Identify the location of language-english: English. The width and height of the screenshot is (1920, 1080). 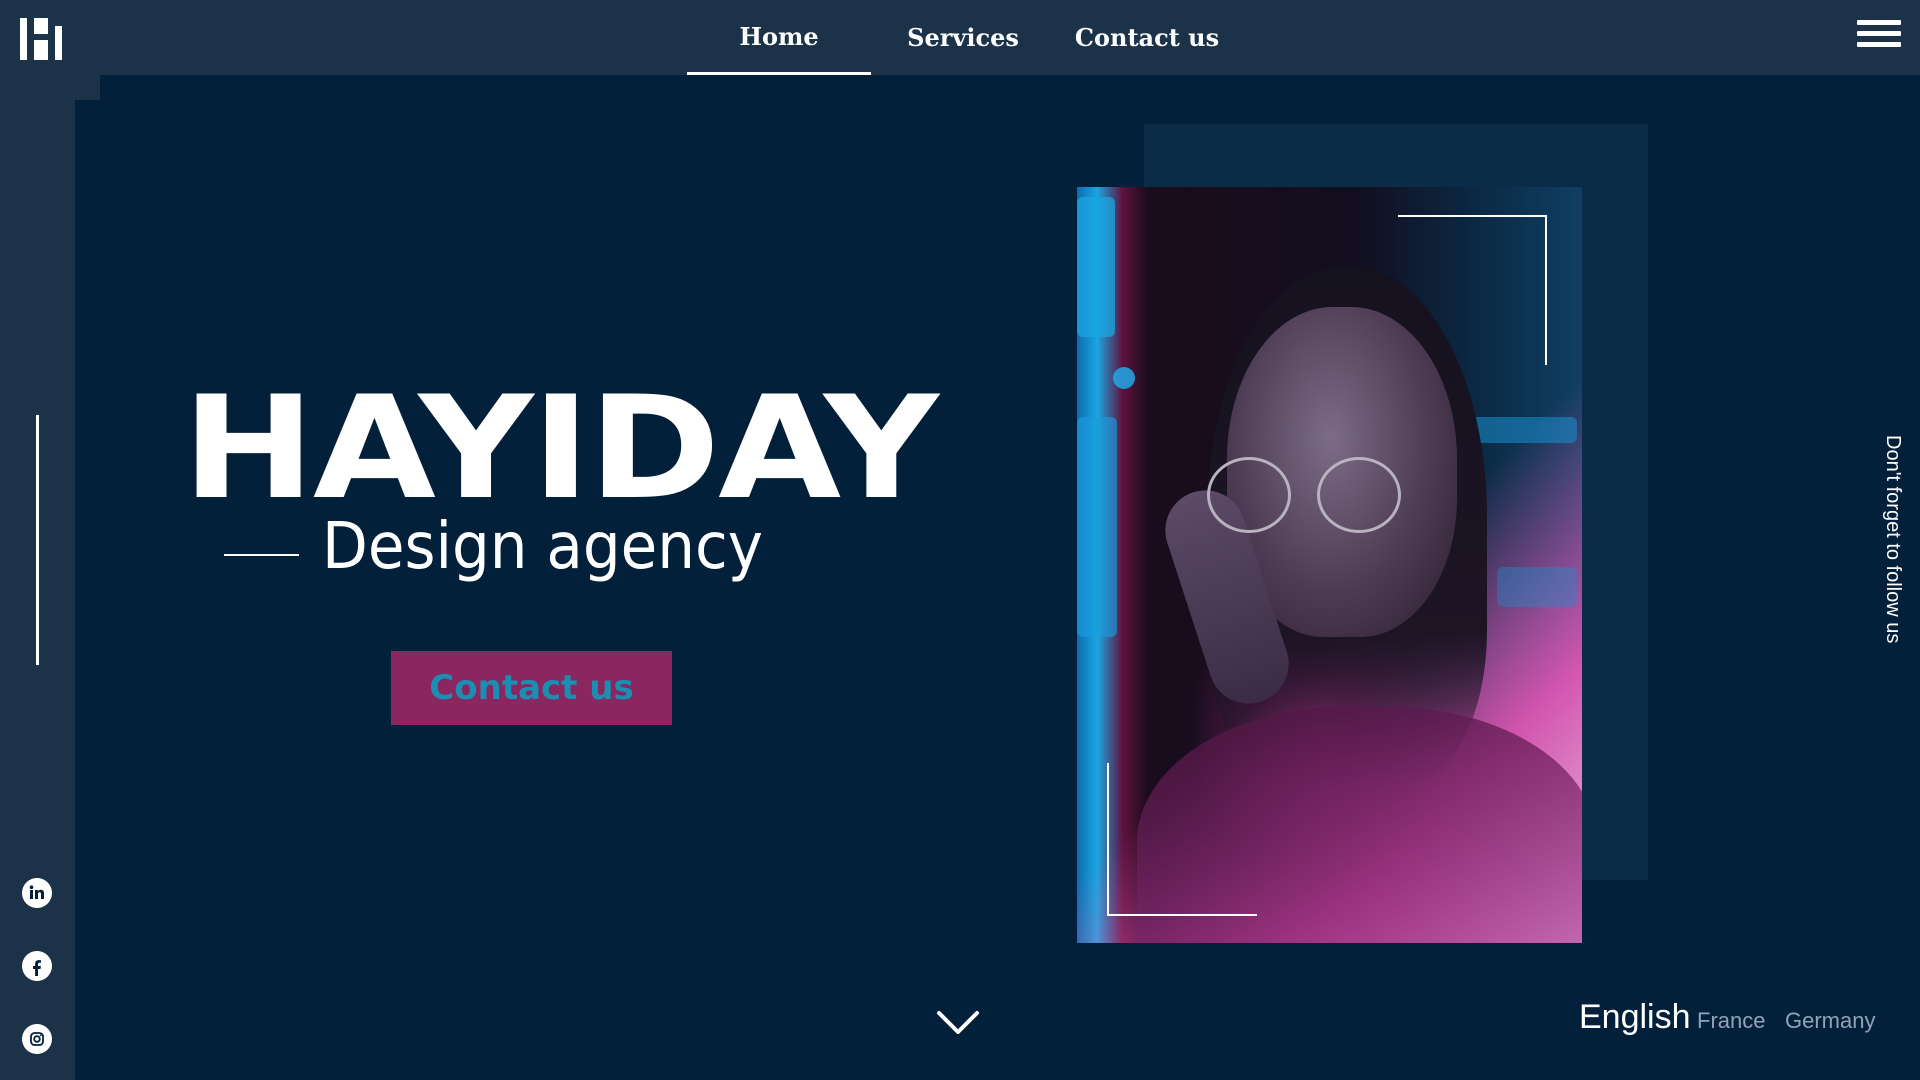
(1635, 1017).